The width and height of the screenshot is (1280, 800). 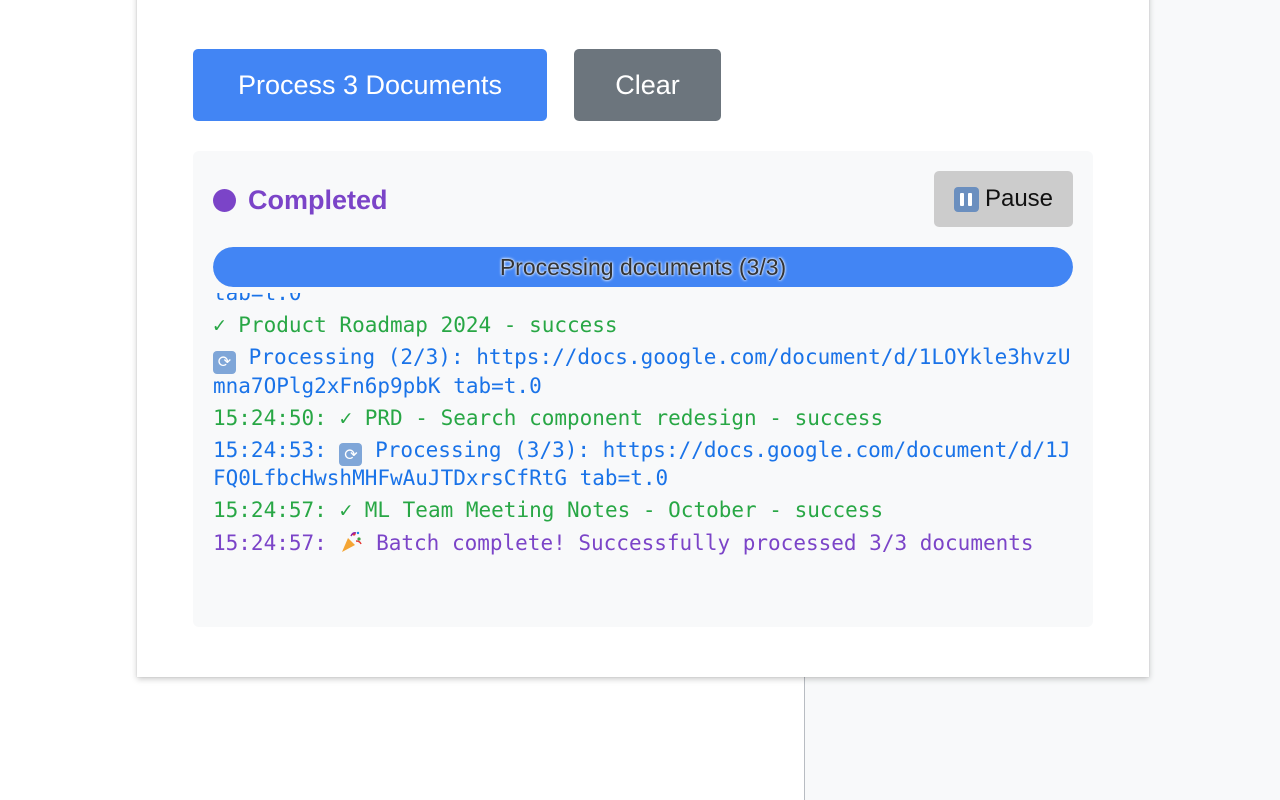 I want to click on status-label: Completed, so click(x=318, y=199).